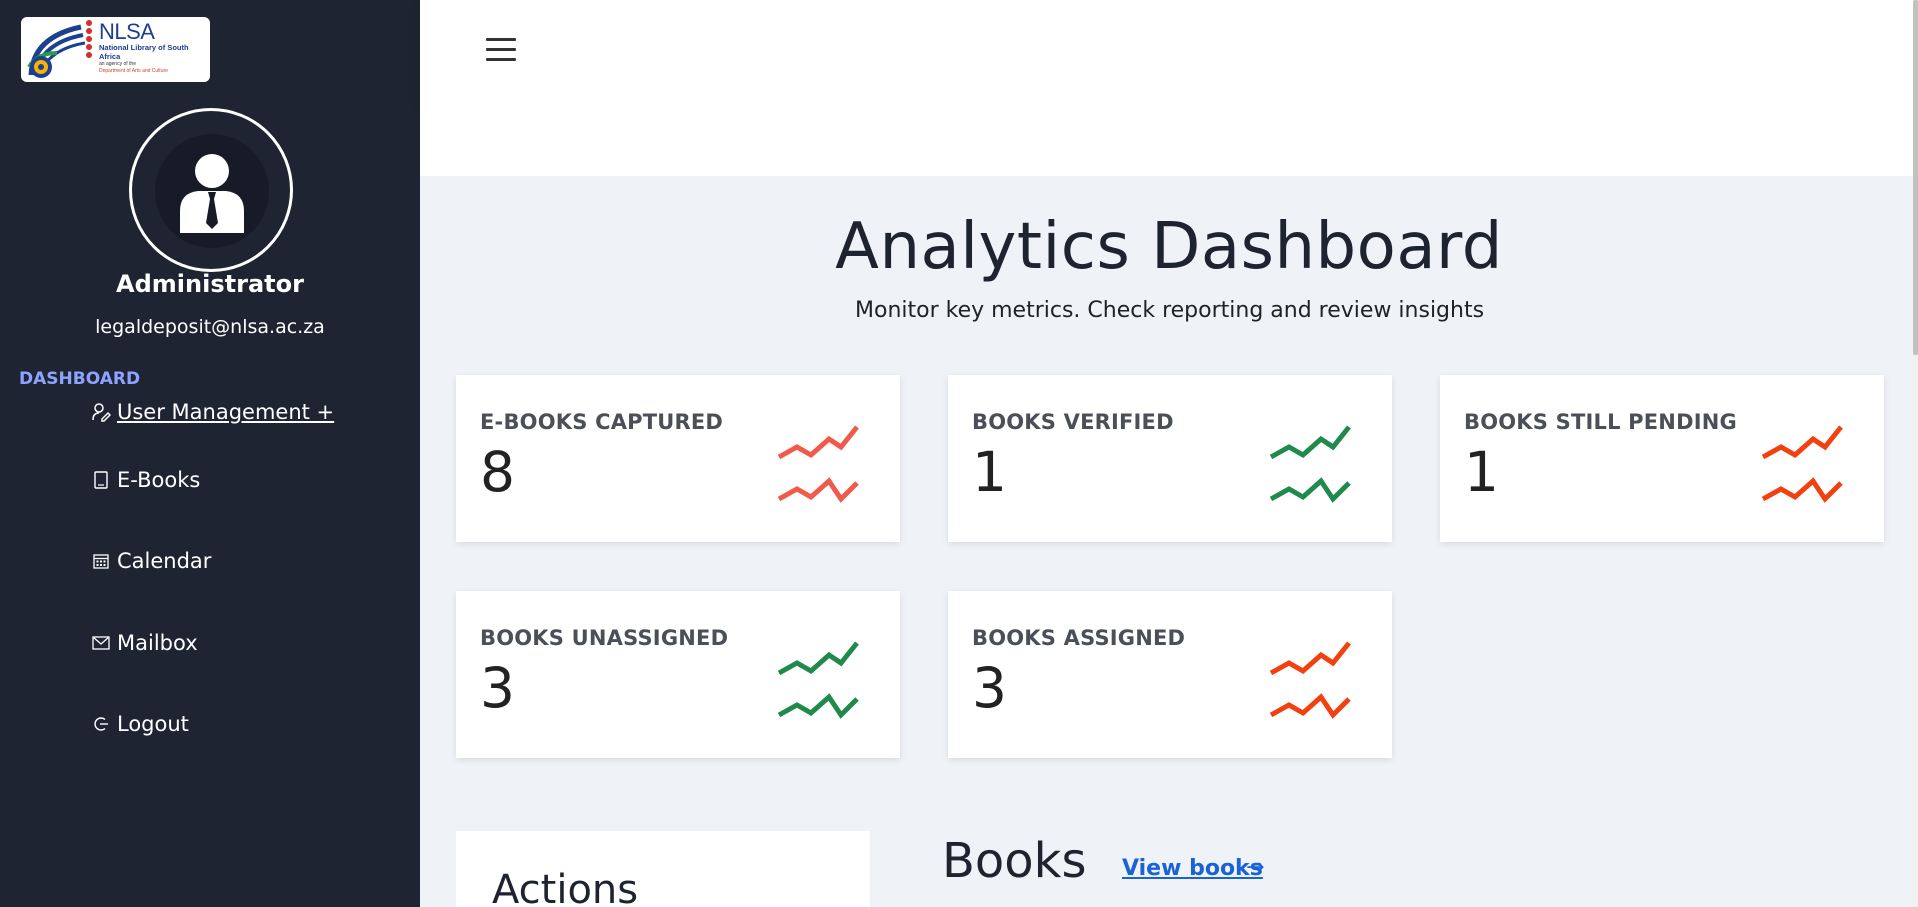 This screenshot has height=907, width=1918. I want to click on logo-agency-line: an agency of the, so click(117, 64).